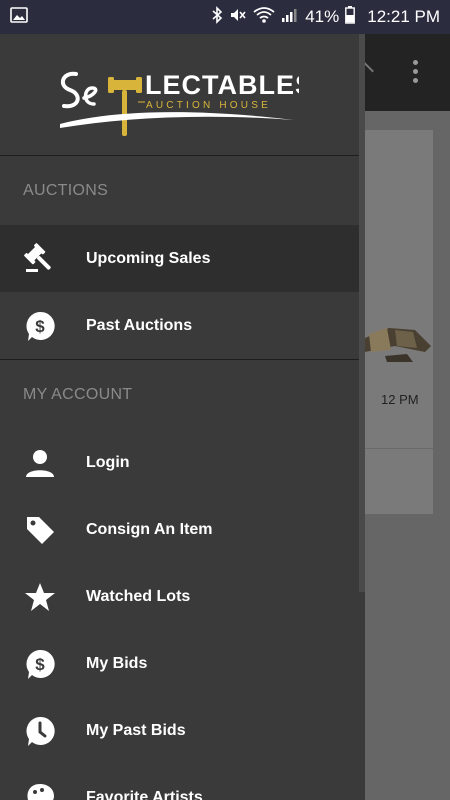 Image resolution: width=450 pixels, height=800 pixels. I want to click on mute-icon, so click(238, 17).